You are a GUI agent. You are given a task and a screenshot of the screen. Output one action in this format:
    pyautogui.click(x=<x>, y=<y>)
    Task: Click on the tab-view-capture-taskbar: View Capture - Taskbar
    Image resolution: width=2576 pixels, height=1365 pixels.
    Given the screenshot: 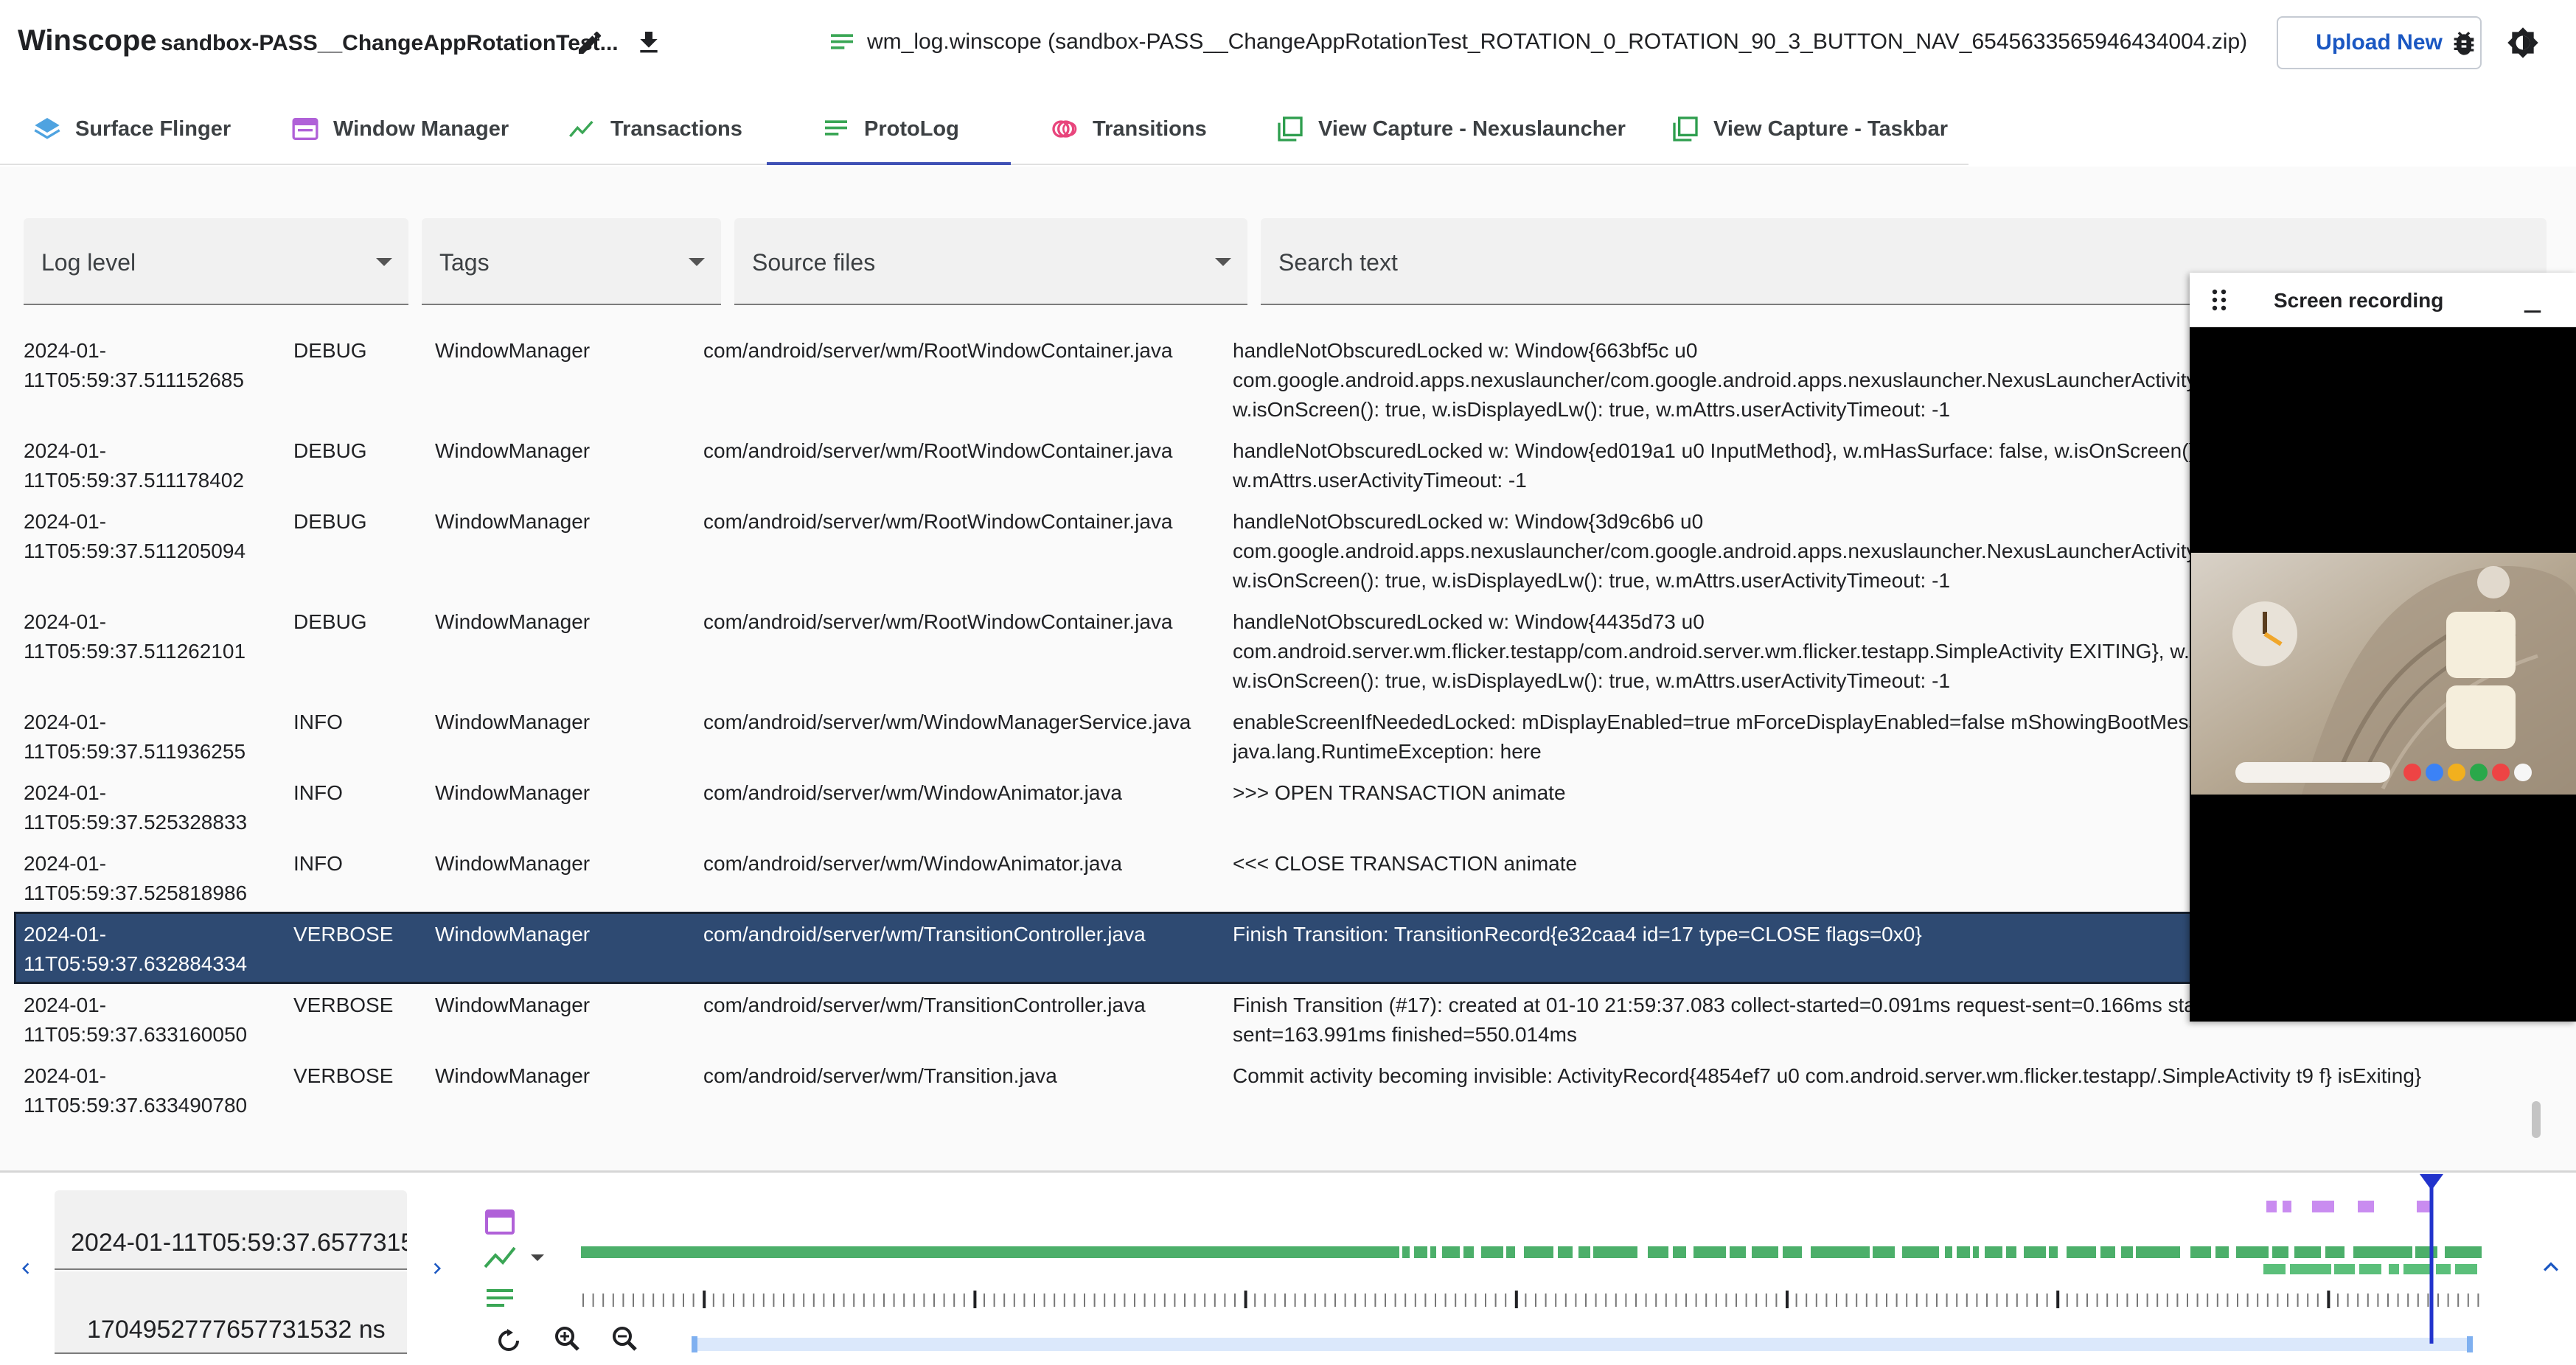 What is the action you would take?
    pyautogui.click(x=1808, y=129)
    